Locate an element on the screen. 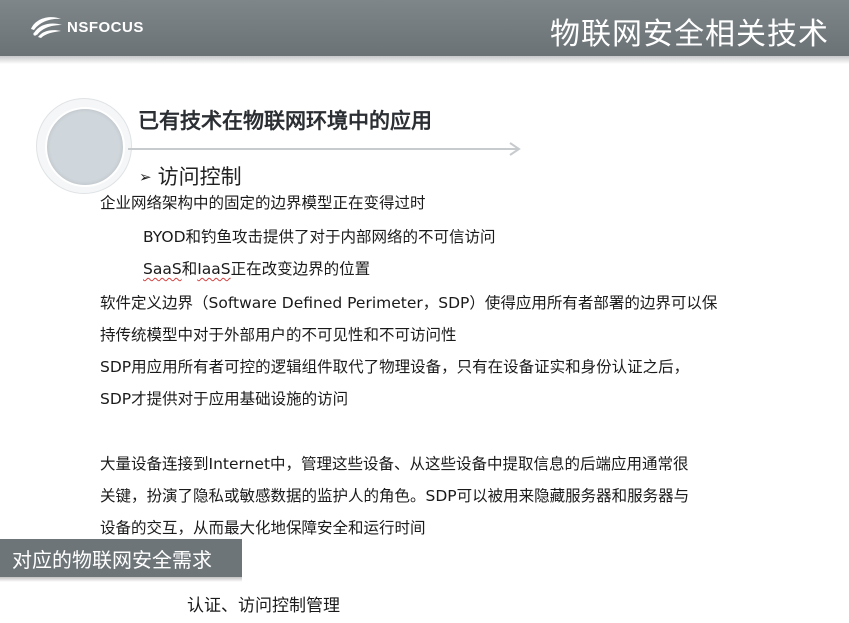 The height and width of the screenshot is (623, 849). body-line-3: SaaS和IaaS正在改变边界的位置 is located at coordinates (256, 268).